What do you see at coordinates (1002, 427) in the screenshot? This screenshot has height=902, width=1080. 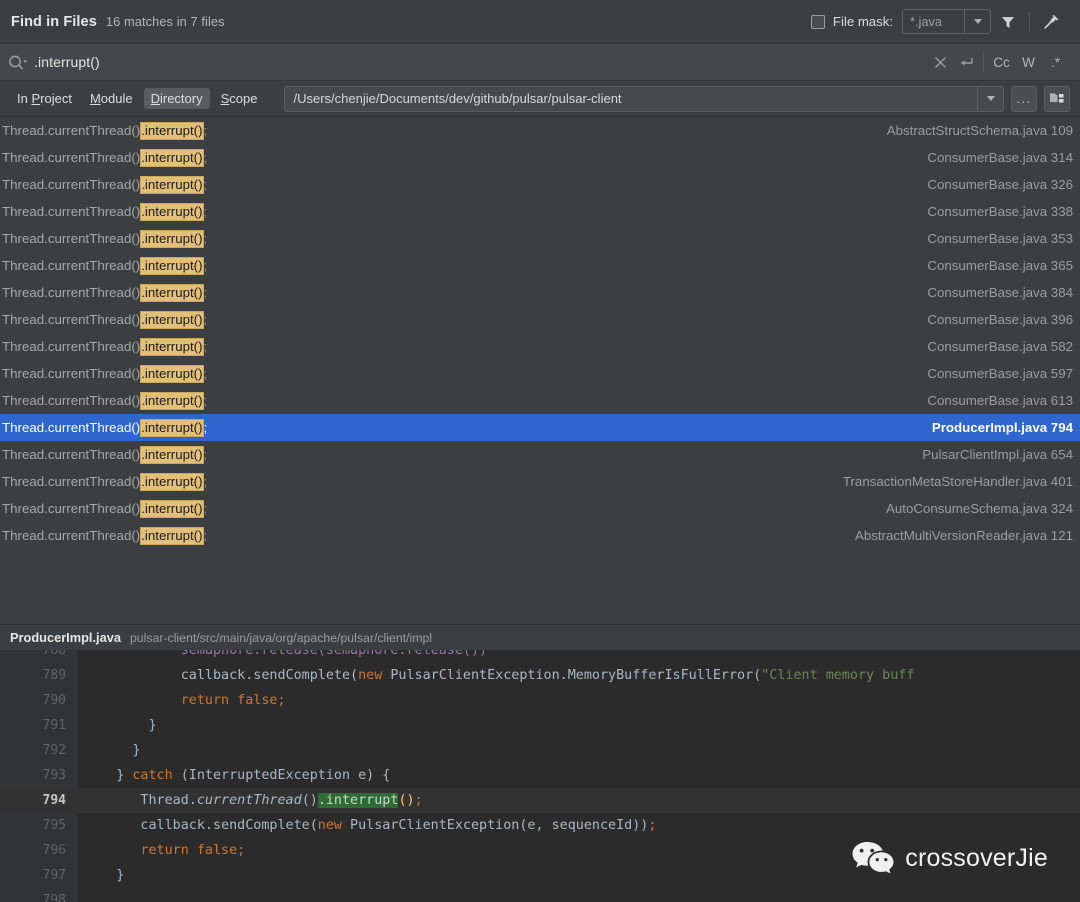 I see `result-file-location: ProducerImpl.java 794` at bounding box center [1002, 427].